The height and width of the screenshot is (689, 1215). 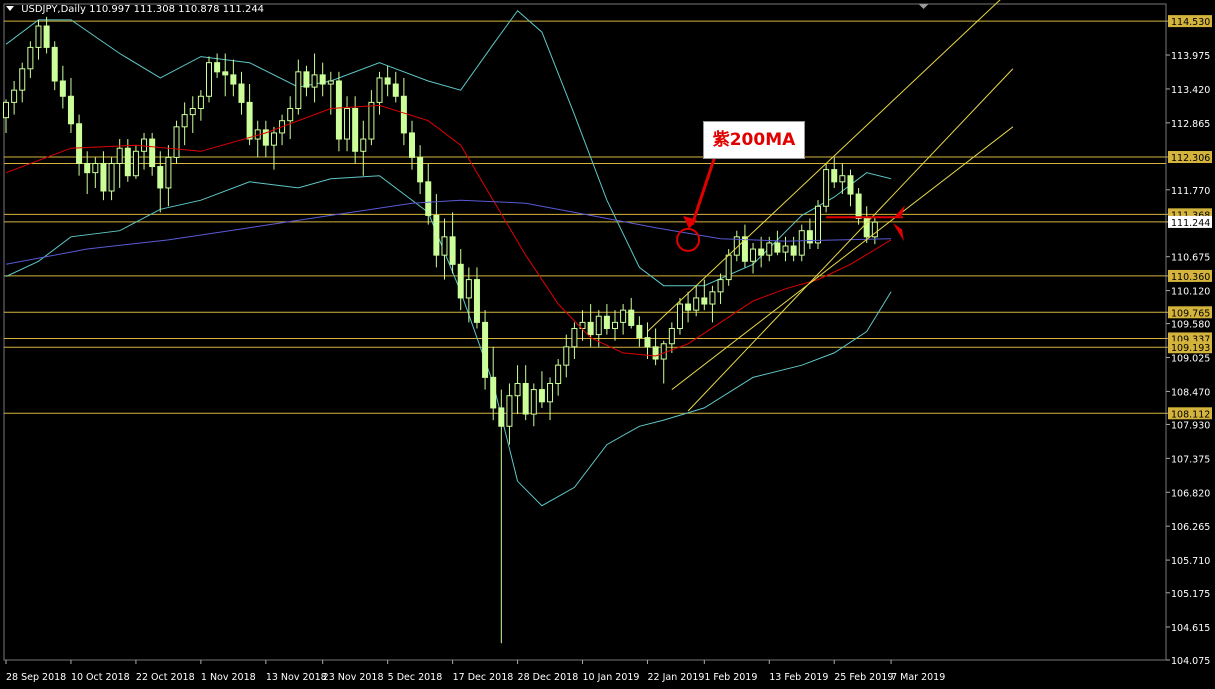 I want to click on x-tick-label: 28 Sep 2018, so click(x=36, y=677).